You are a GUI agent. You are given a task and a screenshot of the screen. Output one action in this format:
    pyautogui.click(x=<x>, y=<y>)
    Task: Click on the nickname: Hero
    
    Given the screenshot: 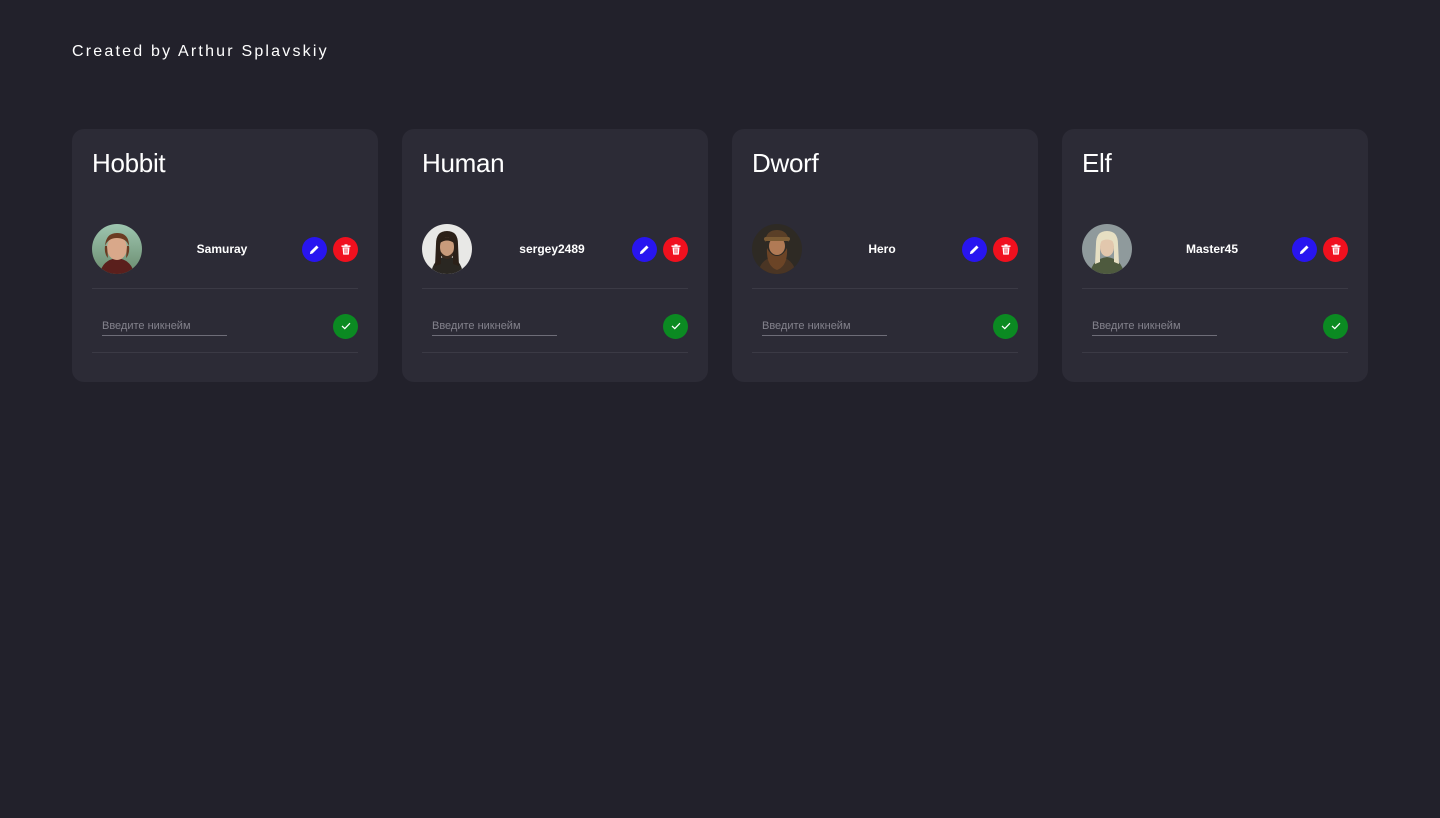 What is the action you would take?
    pyautogui.click(x=882, y=249)
    